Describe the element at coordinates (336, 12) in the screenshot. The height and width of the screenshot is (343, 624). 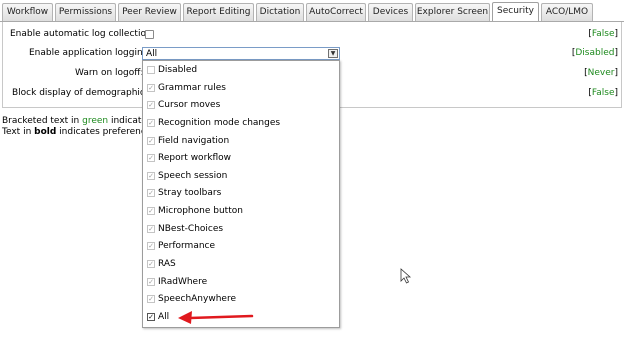
I see `tab-autocorrect: AutoCorrect` at that location.